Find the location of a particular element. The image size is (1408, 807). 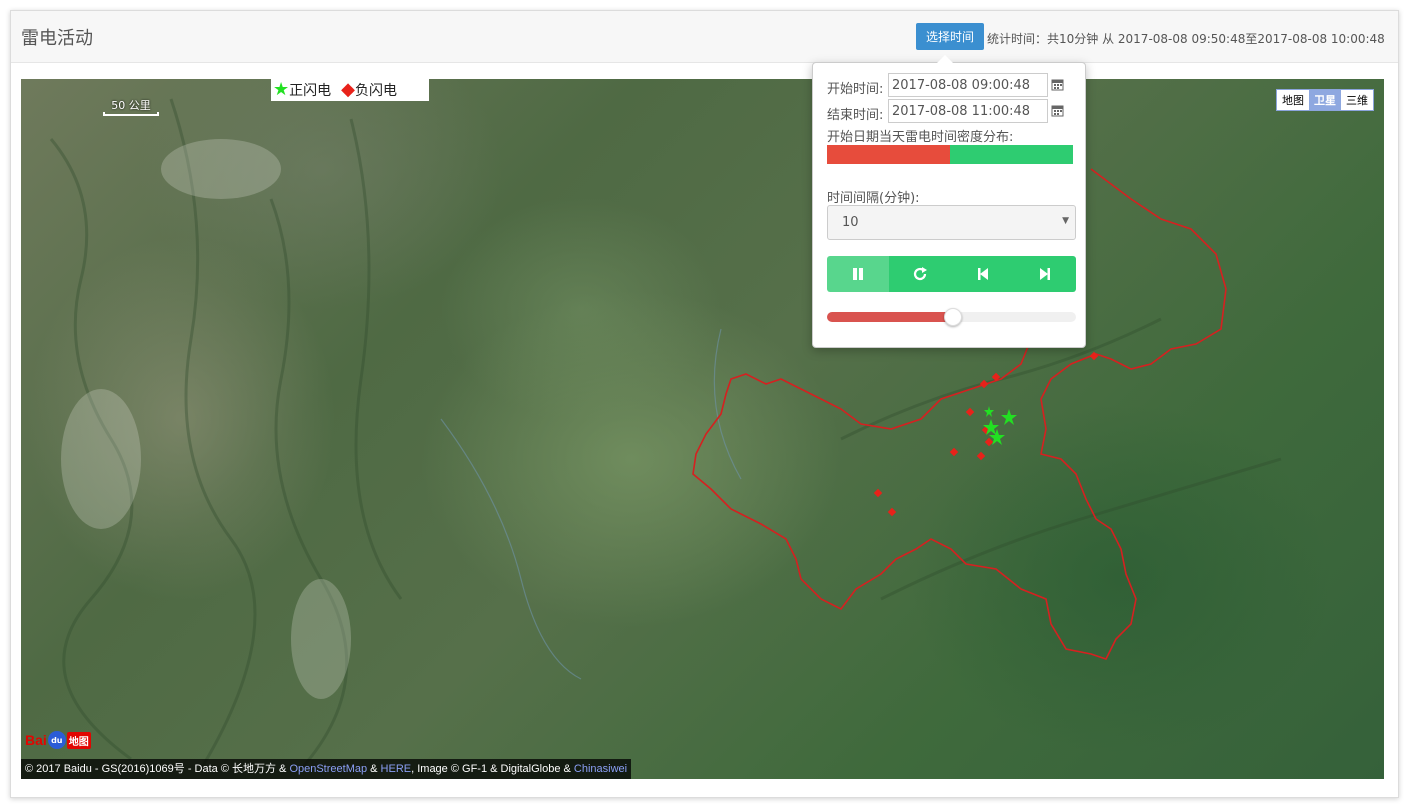

density-green-segment is located at coordinates (1011, 154).